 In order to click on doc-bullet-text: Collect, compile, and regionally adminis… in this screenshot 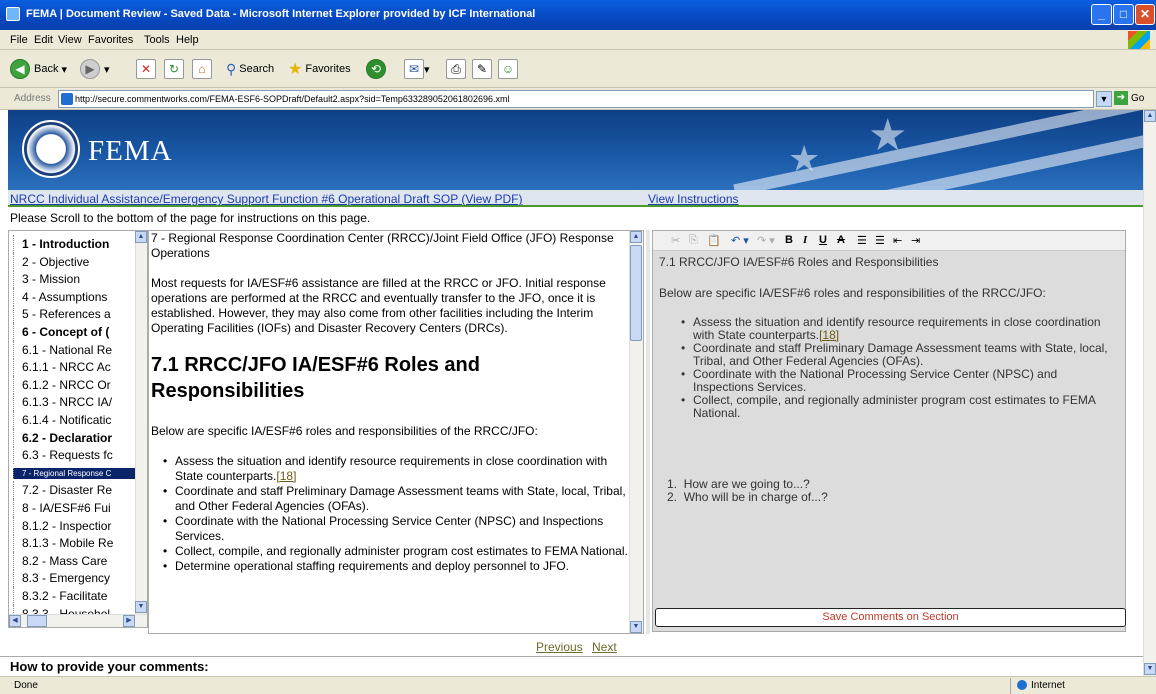, I will do `click(401, 551)`.